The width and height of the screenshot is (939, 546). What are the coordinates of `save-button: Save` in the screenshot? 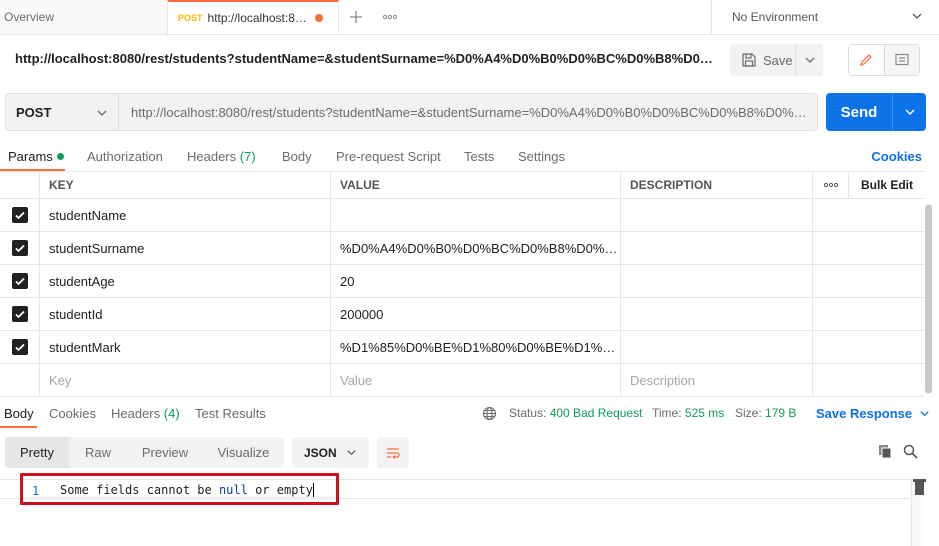 It's located at (763, 60).